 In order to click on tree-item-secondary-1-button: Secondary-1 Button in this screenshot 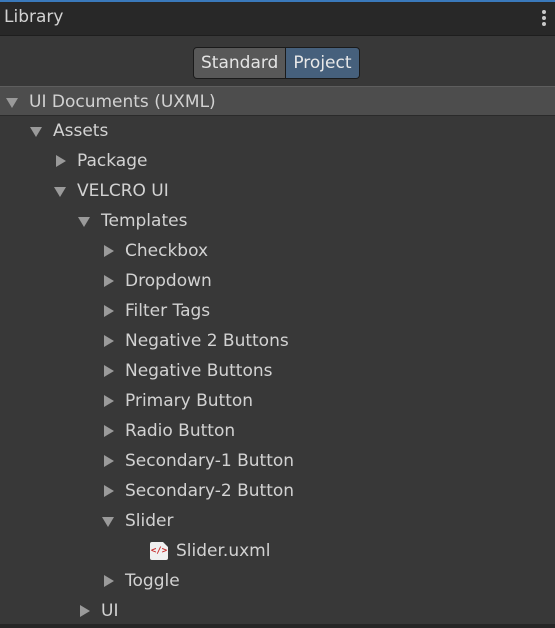, I will do `click(277, 461)`.